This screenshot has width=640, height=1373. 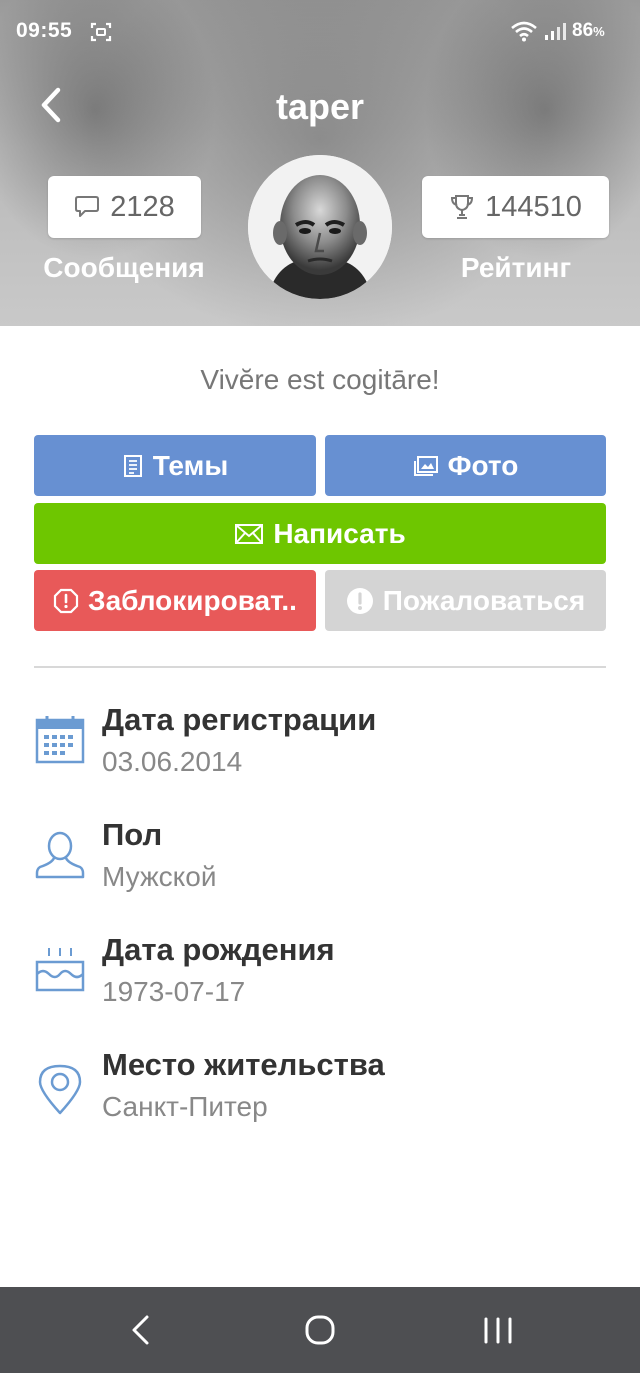 I want to click on battery-level: 86%, so click(x=588, y=31).